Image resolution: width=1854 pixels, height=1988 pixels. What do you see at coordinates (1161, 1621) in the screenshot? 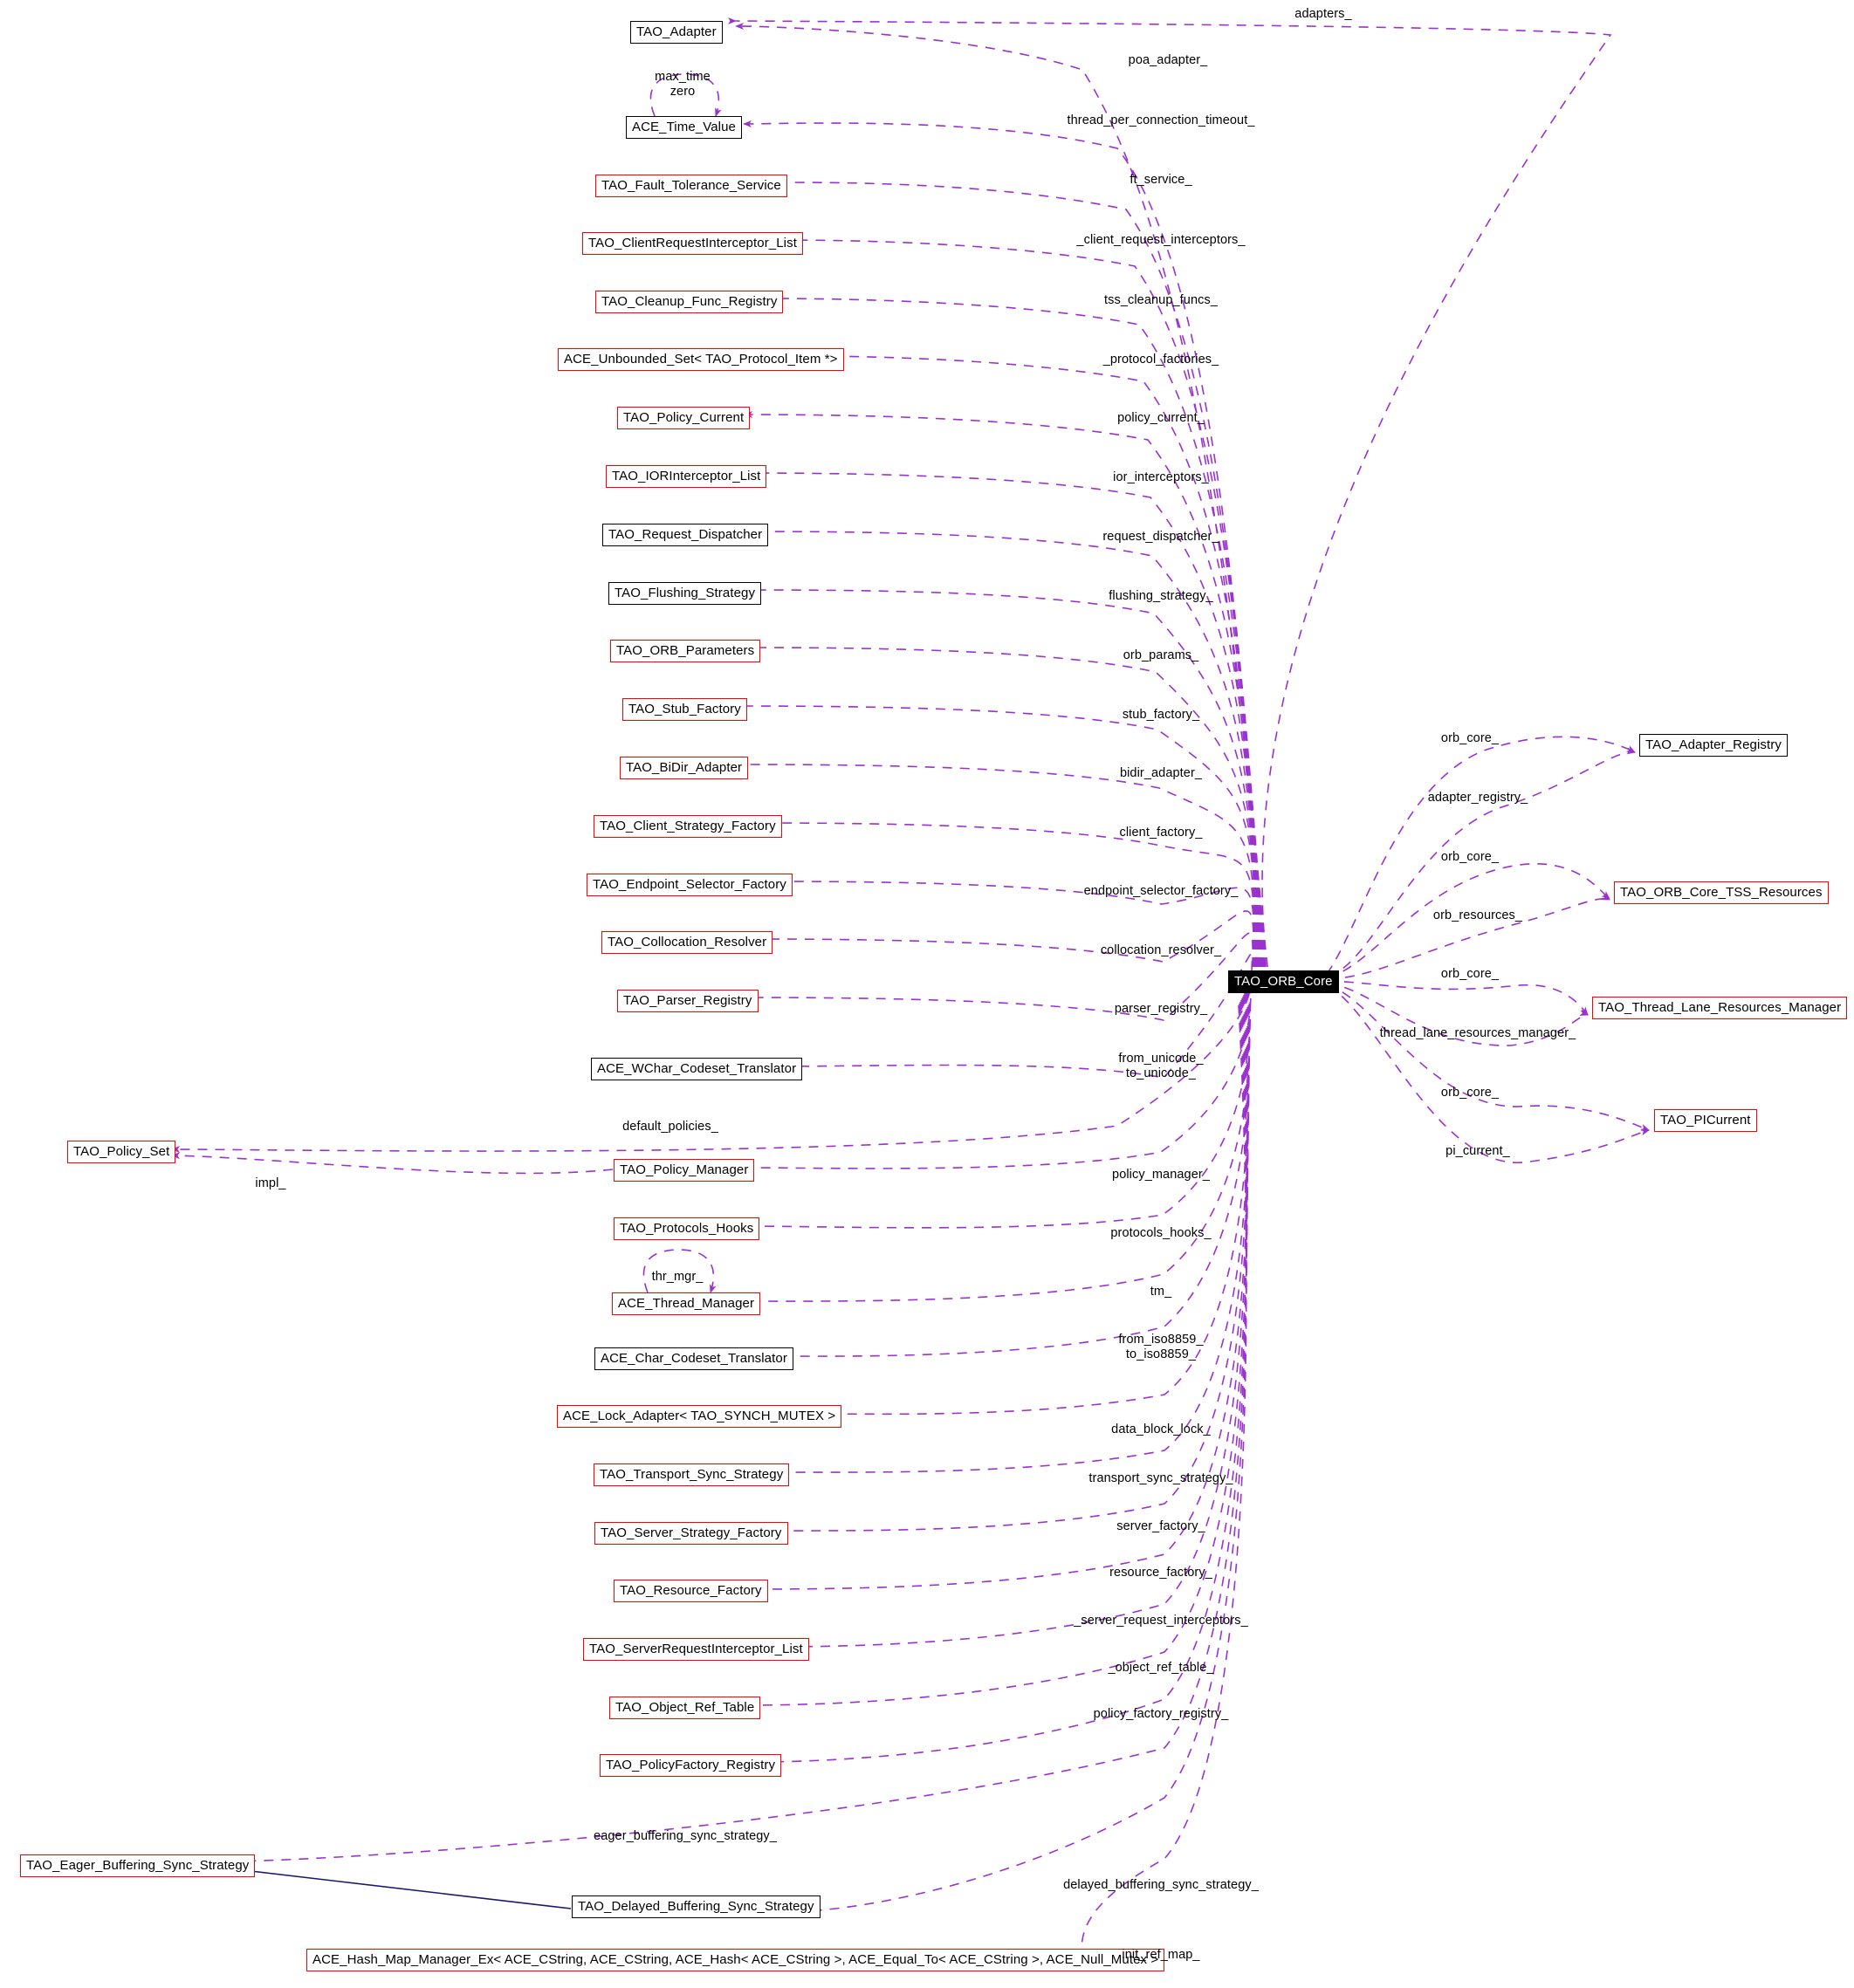
I see `edge-label-server-request-interceptors: _server_request_interceptors_` at bounding box center [1161, 1621].